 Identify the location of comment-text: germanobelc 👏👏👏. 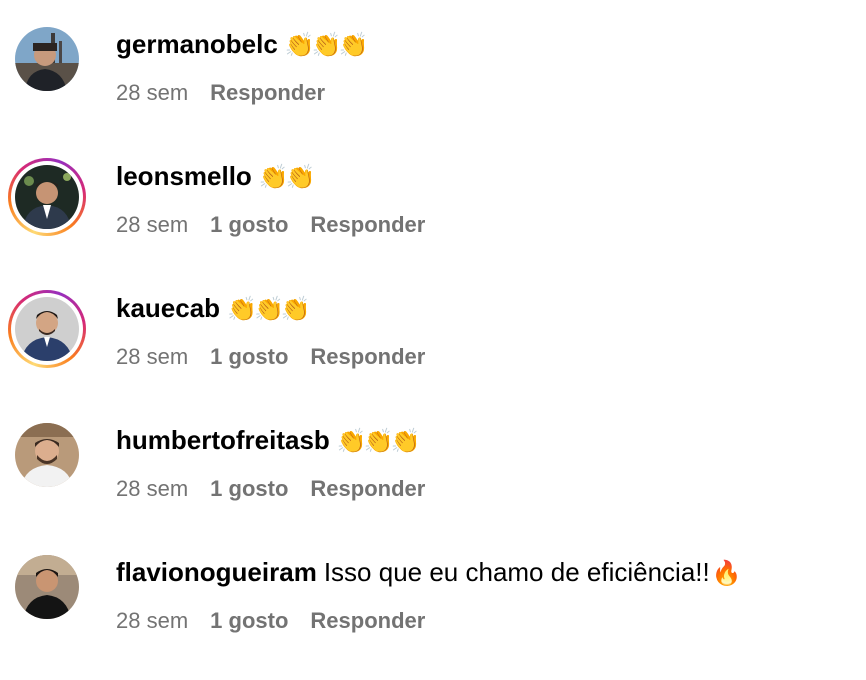
(242, 44).